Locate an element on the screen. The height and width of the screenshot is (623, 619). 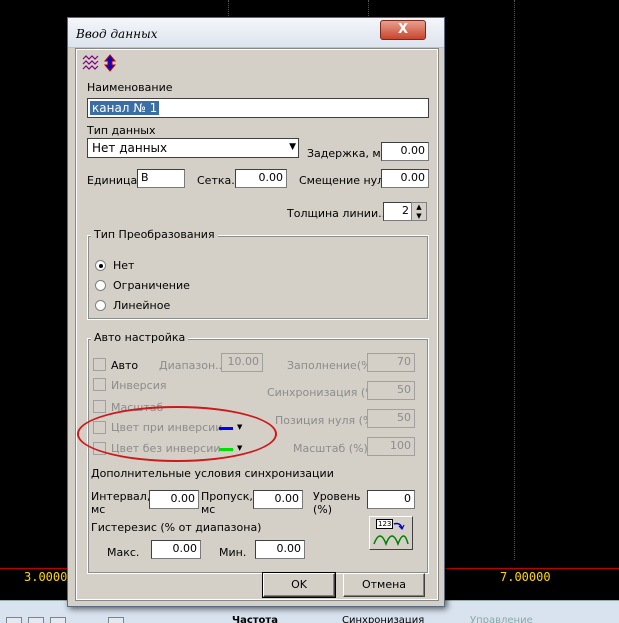
interval-label: Интервал, мс is located at coordinates (121, 503).